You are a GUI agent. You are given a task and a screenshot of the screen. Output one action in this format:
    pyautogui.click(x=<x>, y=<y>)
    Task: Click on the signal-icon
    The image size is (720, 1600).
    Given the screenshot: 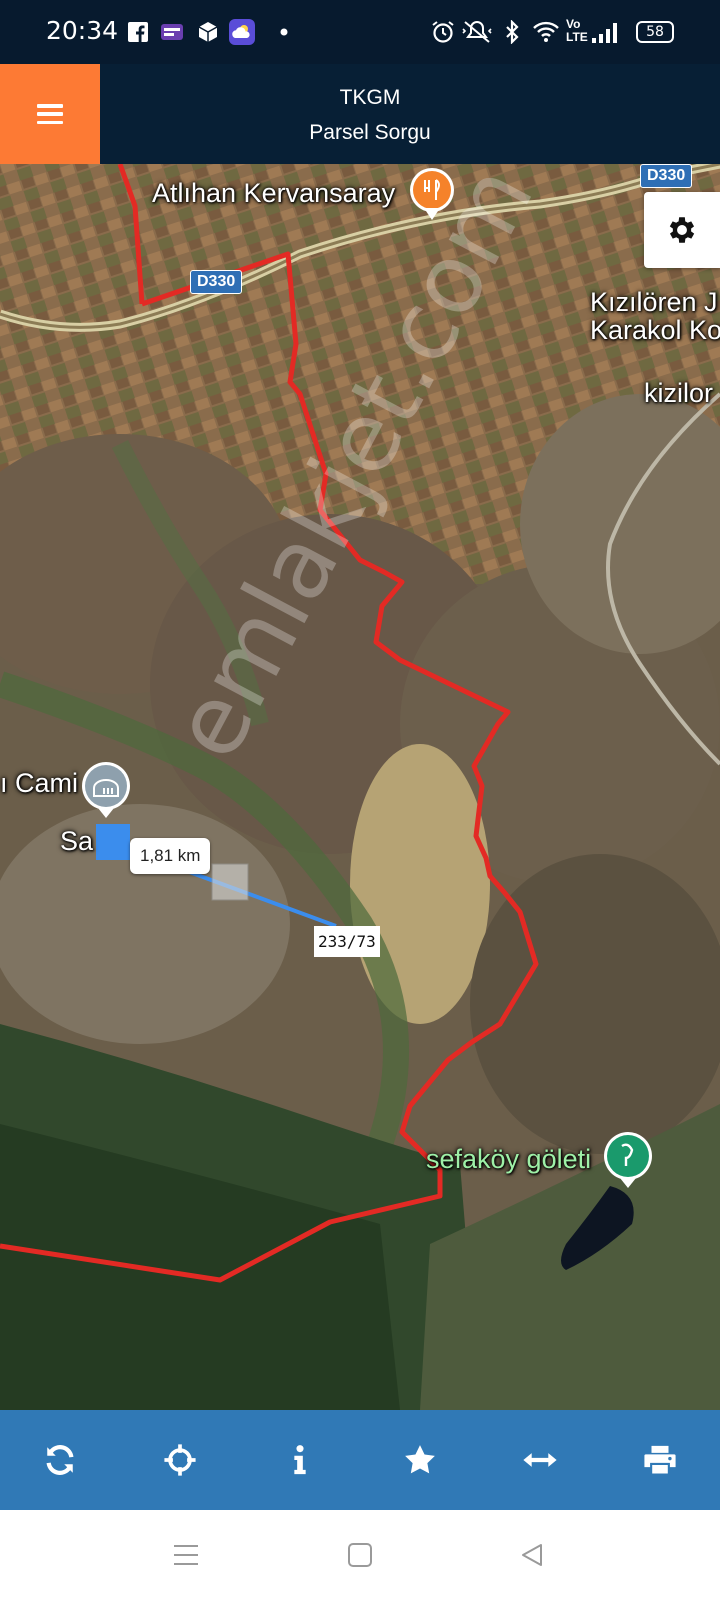 What is the action you would take?
    pyautogui.click(x=604, y=33)
    